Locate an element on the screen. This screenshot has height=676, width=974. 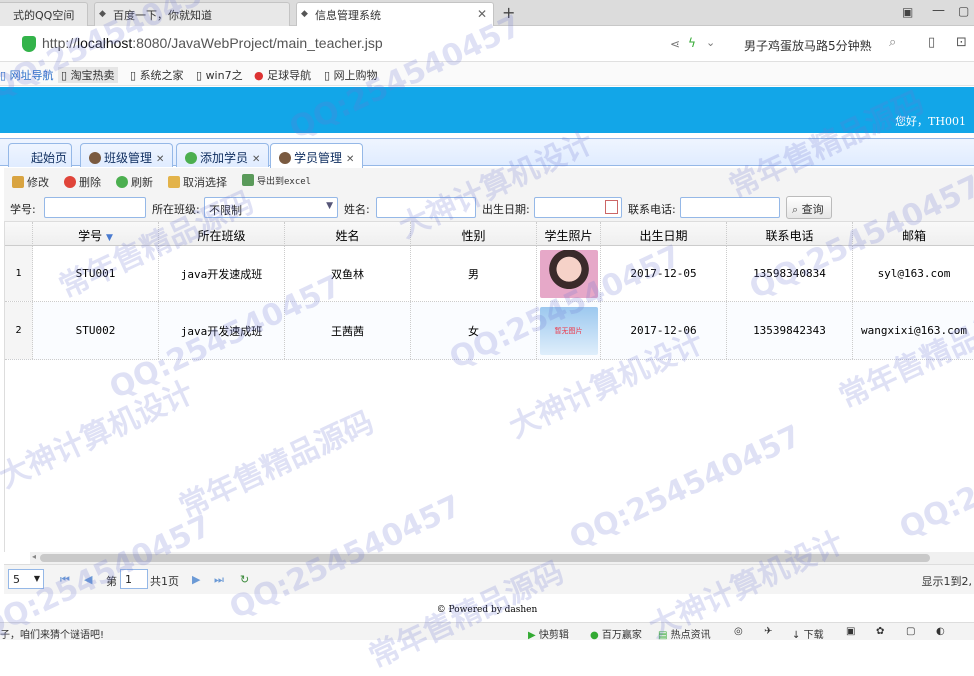
bookmark-shopping: ▯ 网上购物 is located at coordinates (351, 75).